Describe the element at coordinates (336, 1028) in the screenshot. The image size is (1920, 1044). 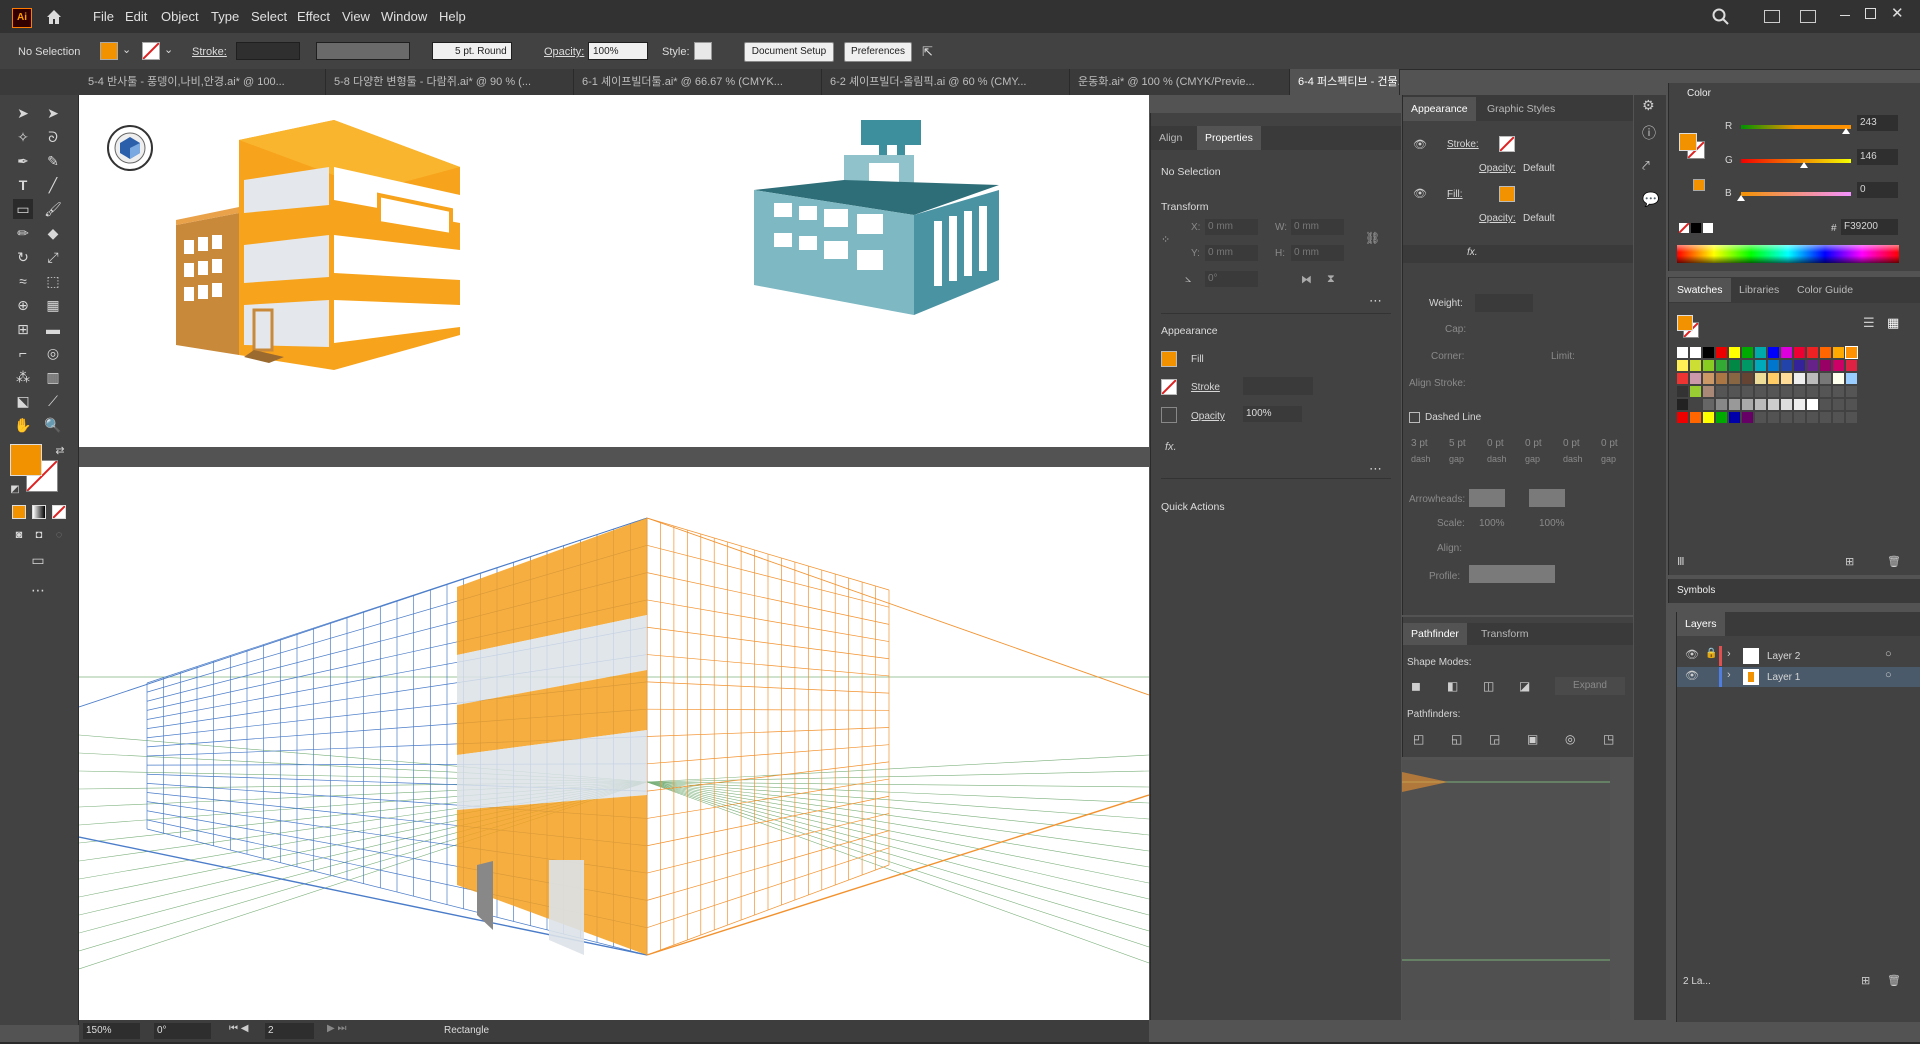
I see `next-artboard-icon: ▶ ⏭` at that location.